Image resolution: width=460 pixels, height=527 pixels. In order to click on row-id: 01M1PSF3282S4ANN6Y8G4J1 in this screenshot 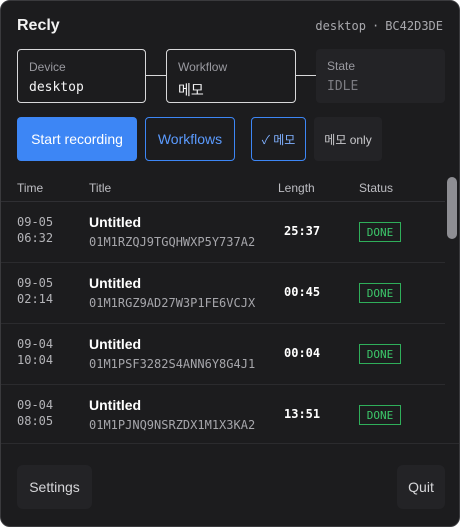, I will do `click(172, 364)`.